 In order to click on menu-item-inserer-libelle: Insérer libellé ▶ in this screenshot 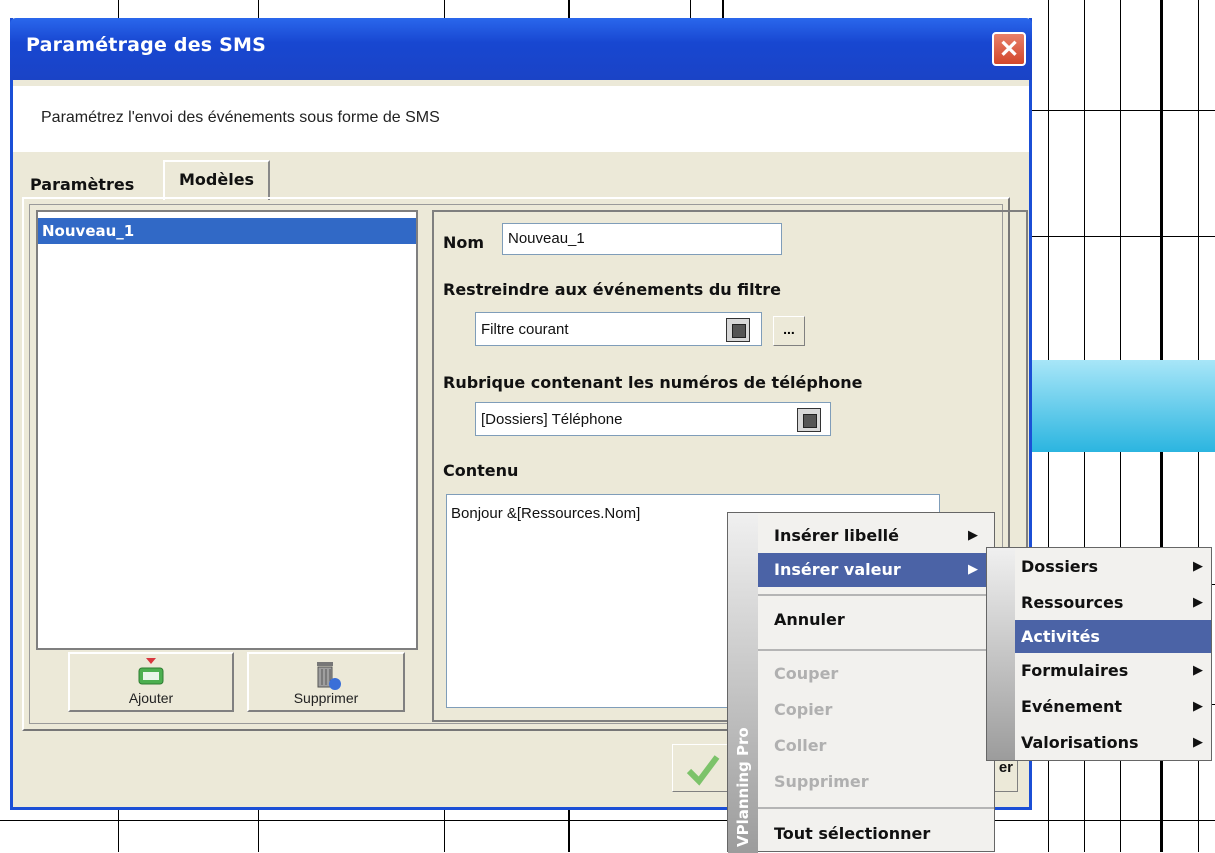, I will do `click(872, 536)`.